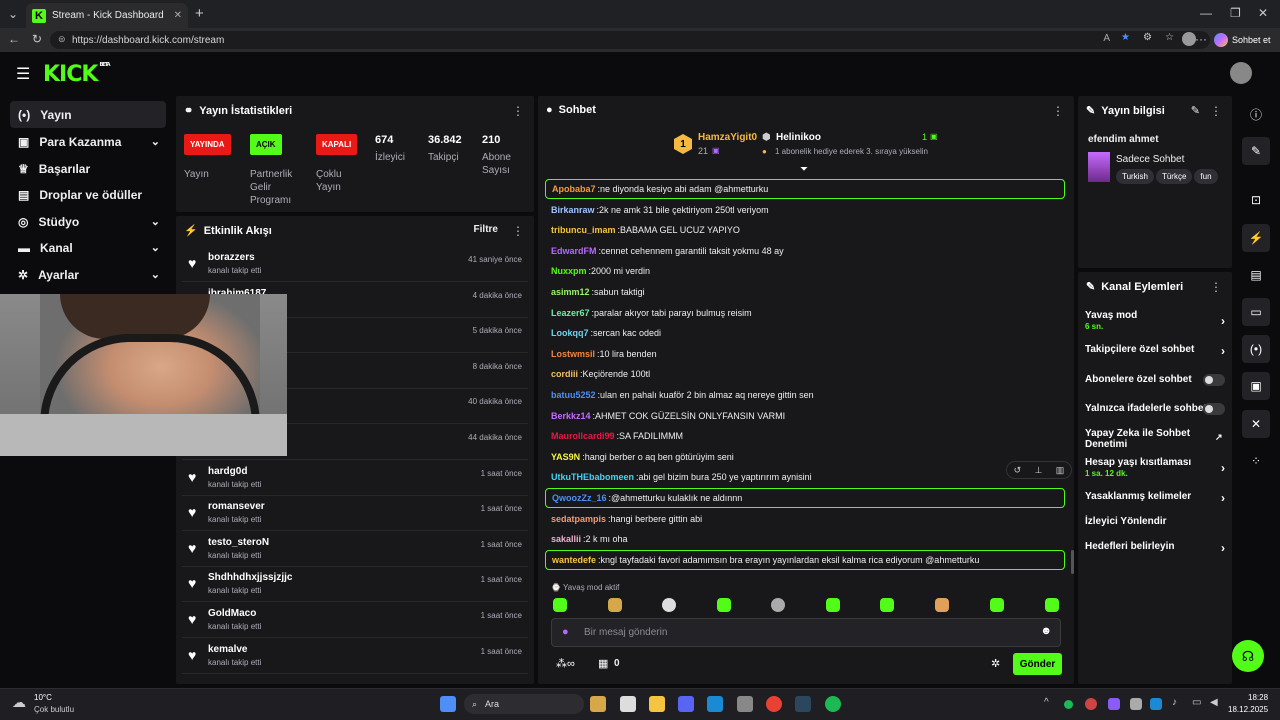  I want to click on back-icon: ←, so click(14, 39).